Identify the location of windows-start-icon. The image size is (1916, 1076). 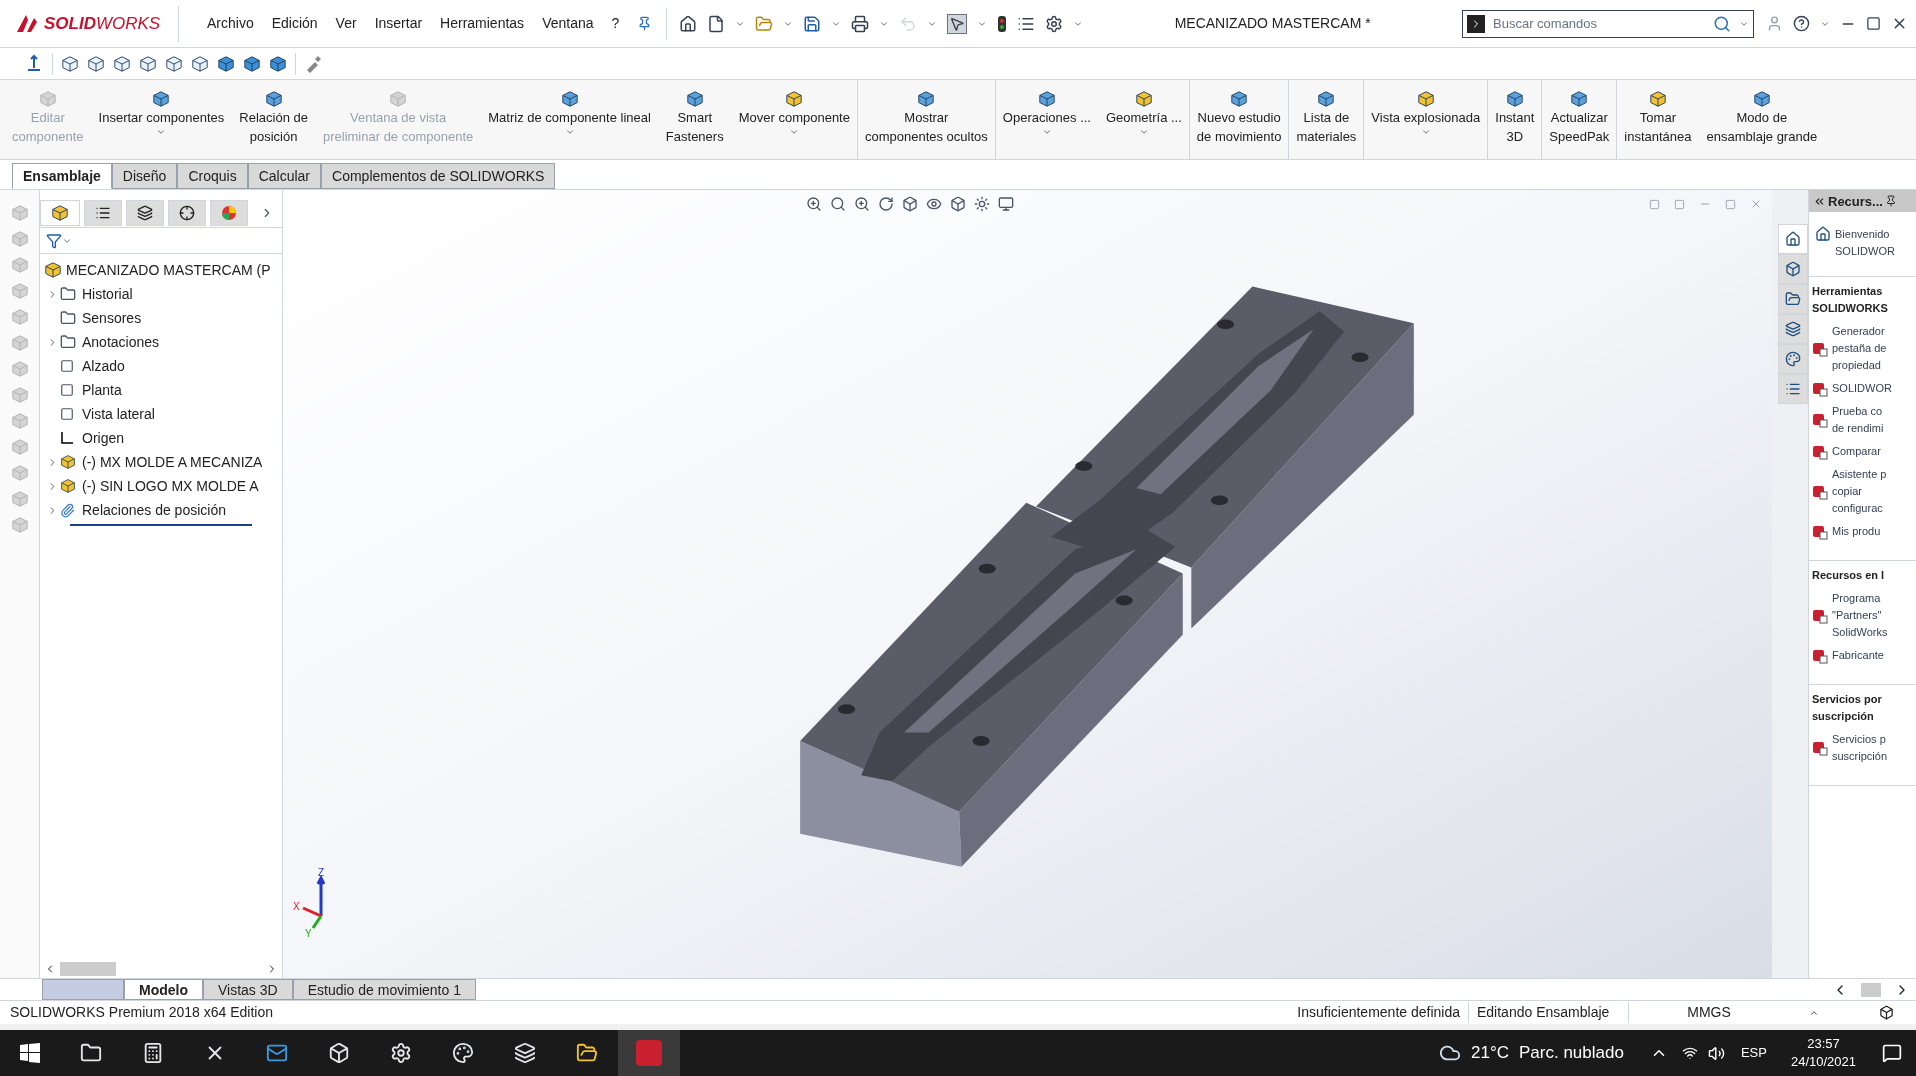
(30, 1053).